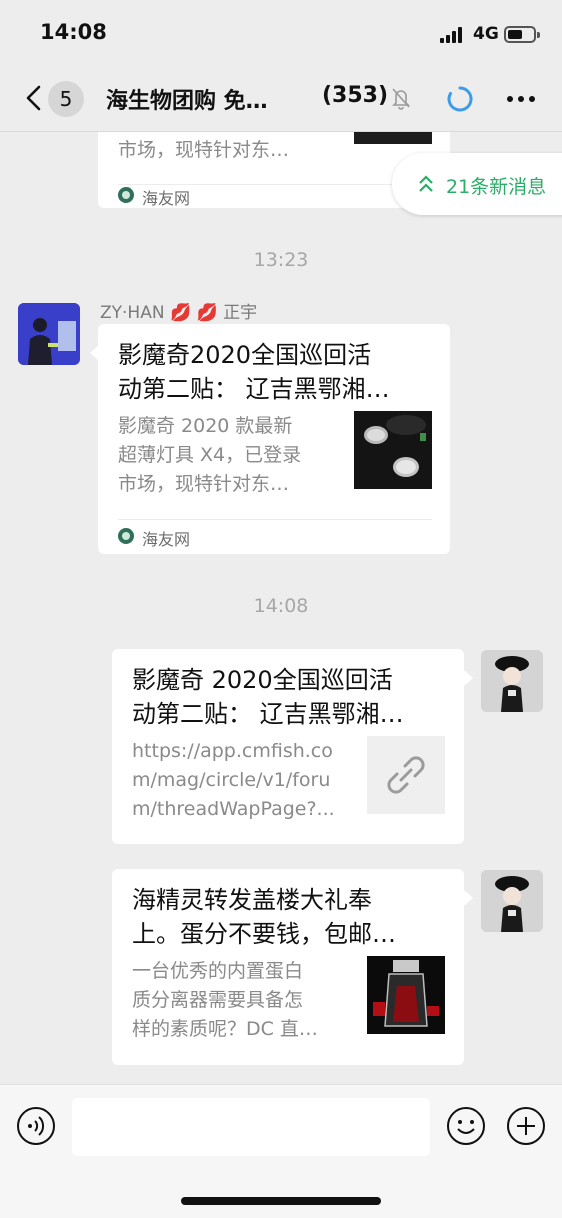  Describe the element at coordinates (231, 780) in the screenshot. I see `card-description: m/mag/circle/v1/foru` at that location.